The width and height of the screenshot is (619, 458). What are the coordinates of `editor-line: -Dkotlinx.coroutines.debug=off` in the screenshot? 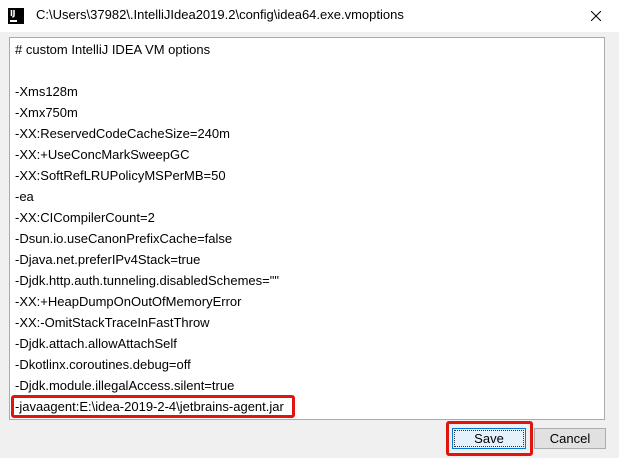 It's located at (103, 365).